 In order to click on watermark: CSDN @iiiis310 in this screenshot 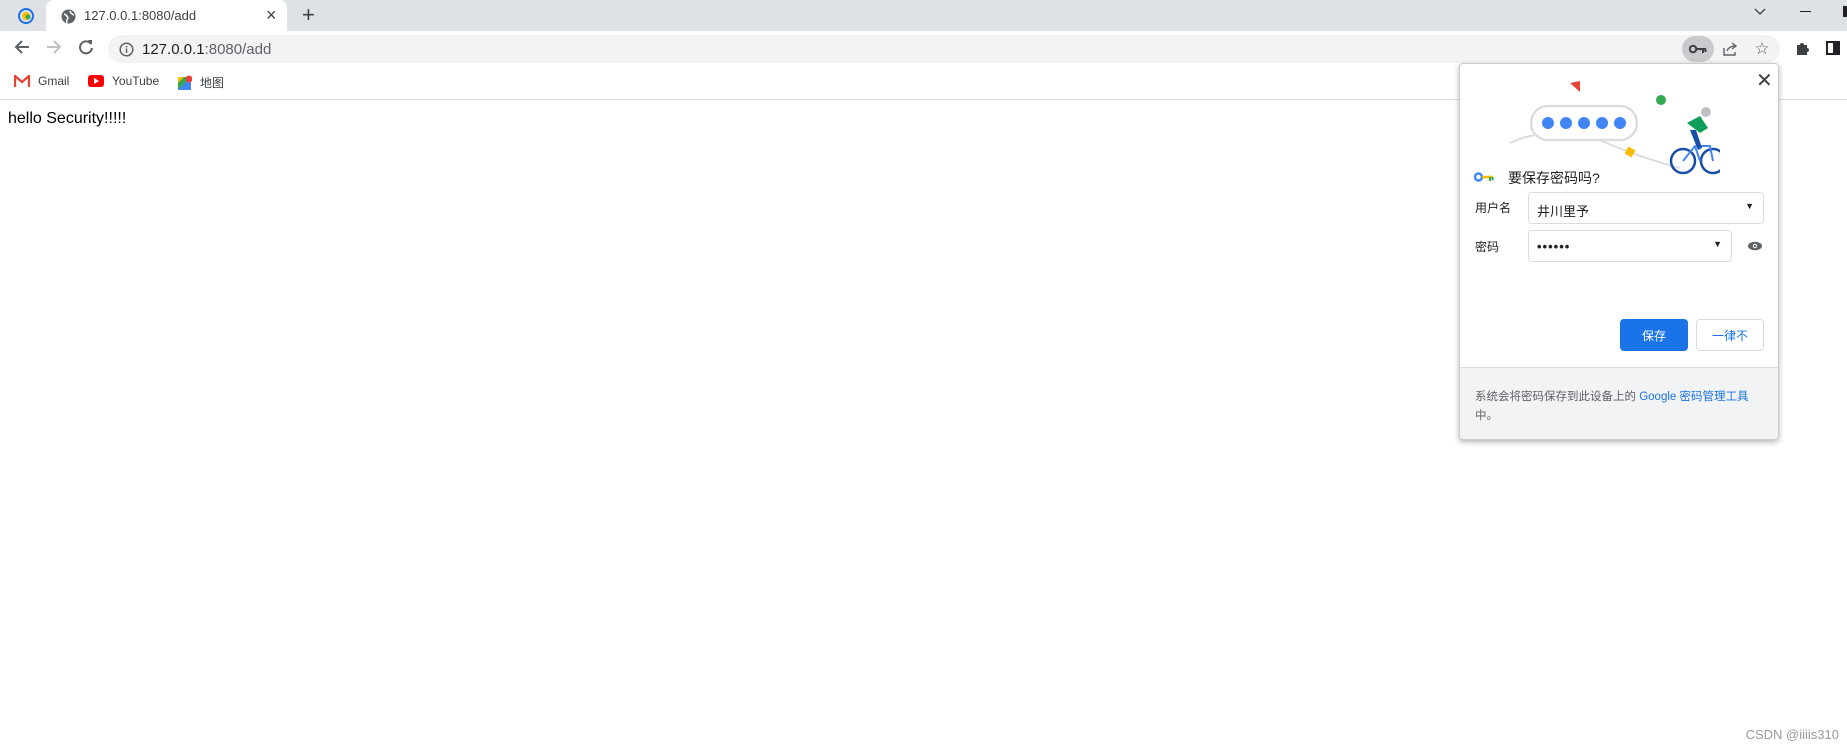, I will do `click(1792, 734)`.